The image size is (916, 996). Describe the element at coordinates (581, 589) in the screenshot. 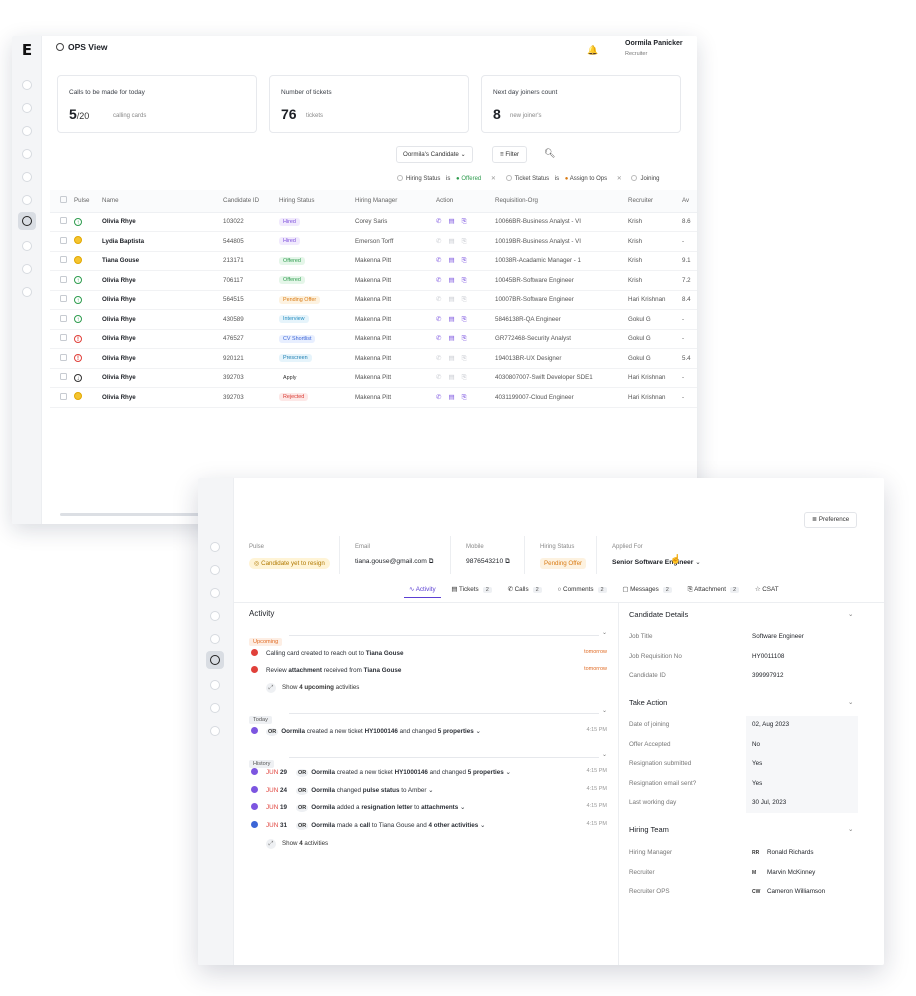

I see `tab-comments: ○ Comments 2` at that location.